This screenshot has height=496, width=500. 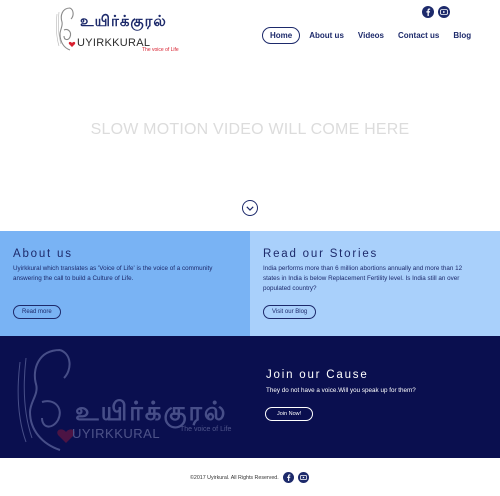 I want to click on logo-tagline: The voice of Life, so click(x=160, y=50).